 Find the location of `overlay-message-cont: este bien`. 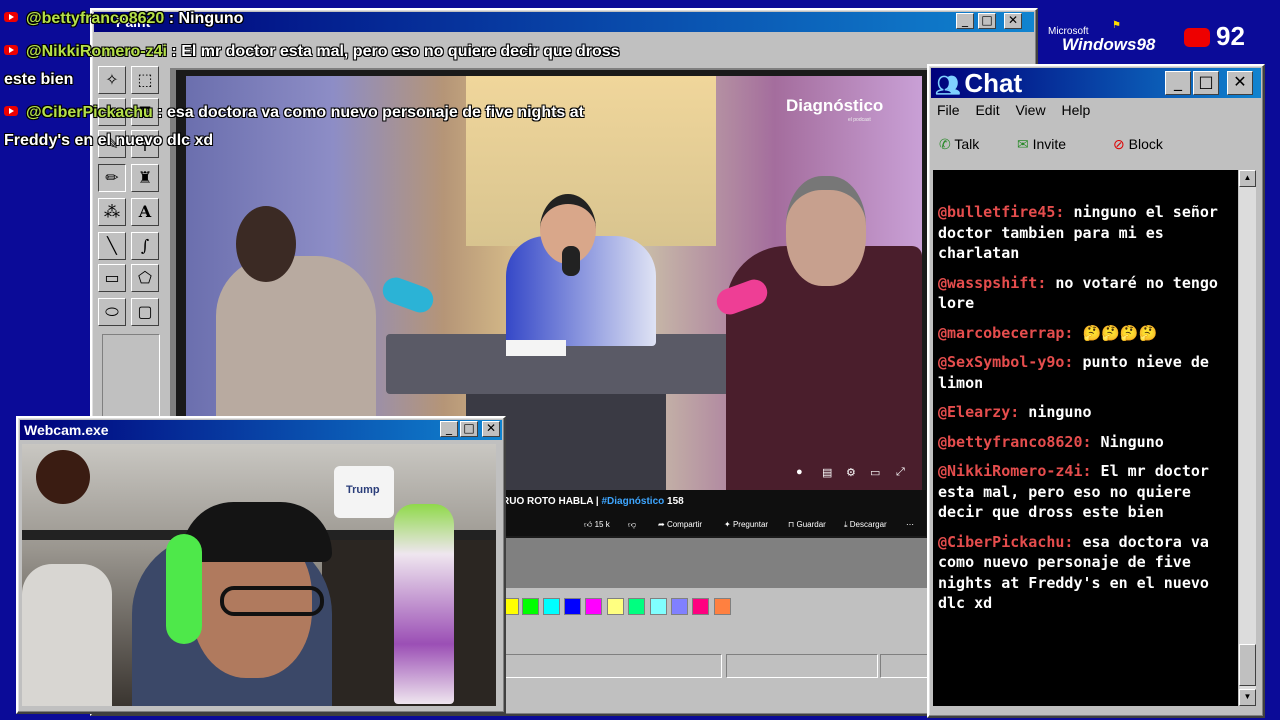

overlay-message-cont: este bien is located at coordinates (39, 79).